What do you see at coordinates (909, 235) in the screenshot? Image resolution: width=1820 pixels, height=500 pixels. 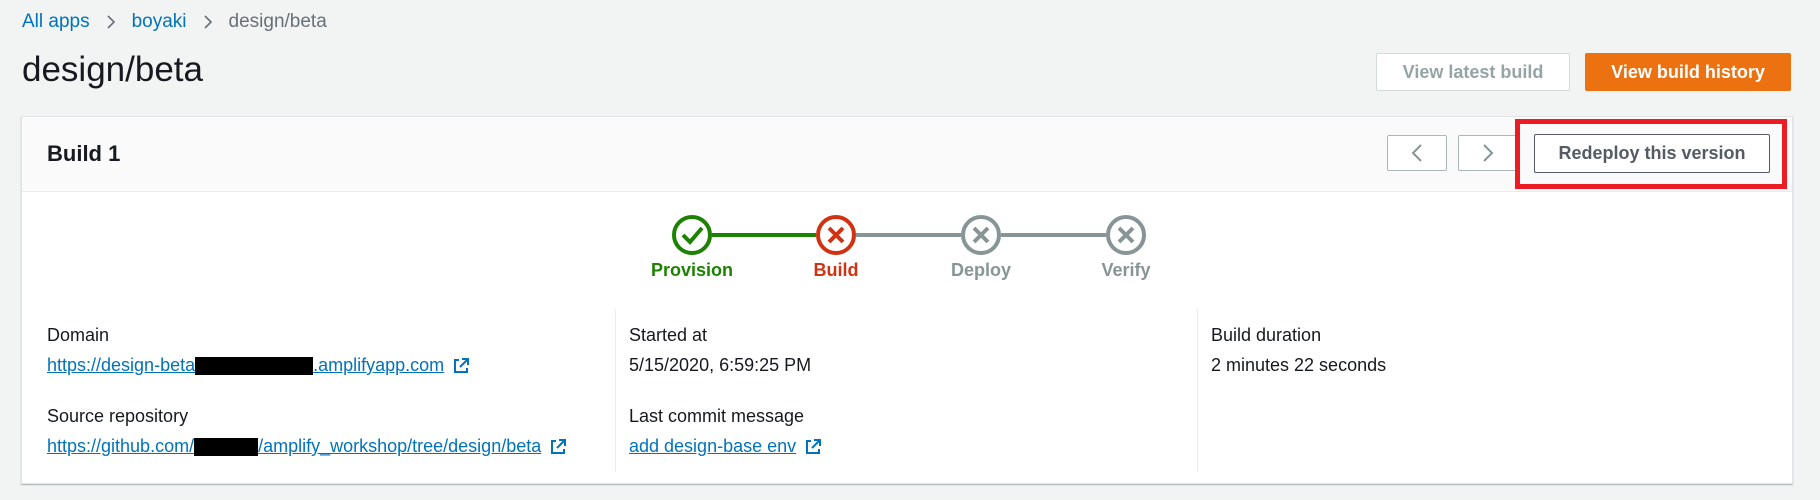 I see `build-progress-steps` at bounding box center [909, 235].